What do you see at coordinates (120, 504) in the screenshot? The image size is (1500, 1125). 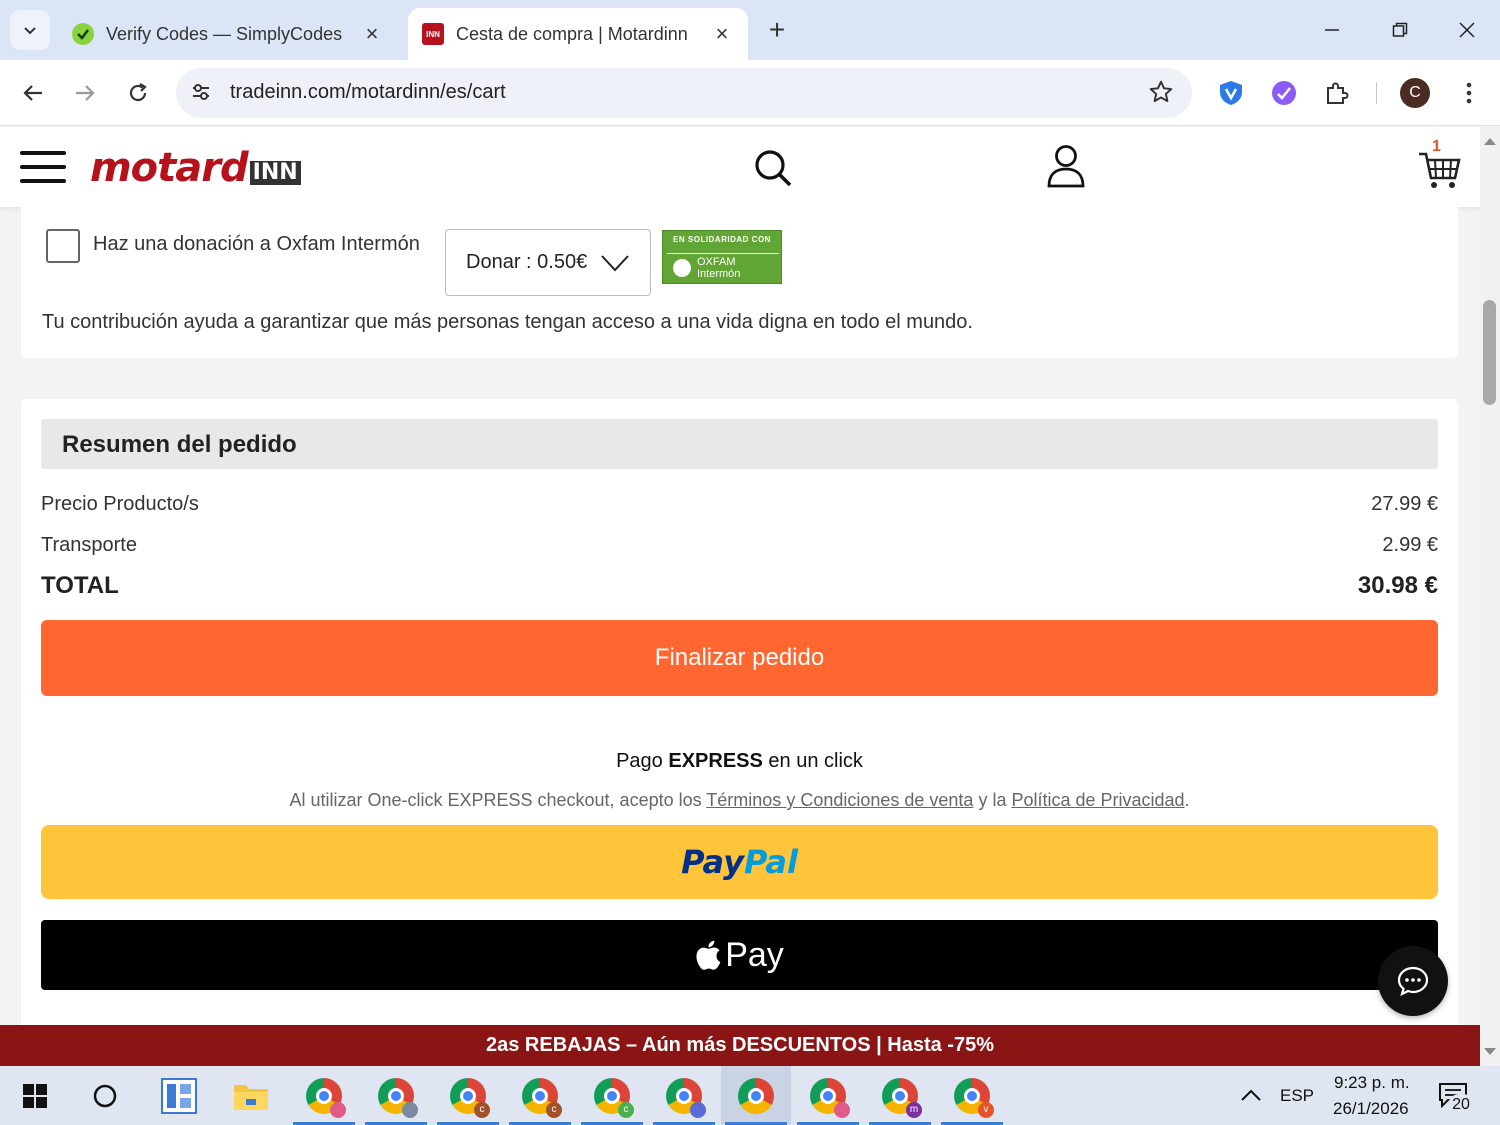 I see `summary-row-label: Precio Producto/s` at bounding box center [120, 504].